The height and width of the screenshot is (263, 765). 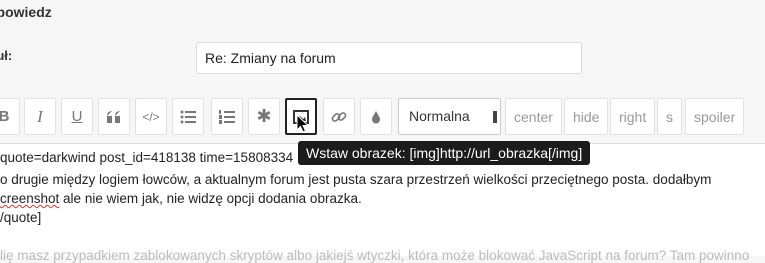 What do you see at coordinates (40, 116) in the screenshot?
I see `italic-button: I` at bounding box center [40, 116].